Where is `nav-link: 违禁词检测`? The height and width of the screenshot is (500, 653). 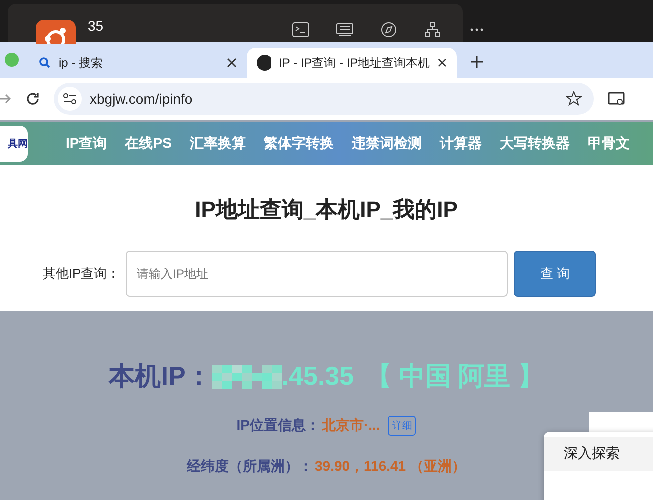
nav-link: 违禁词检测 is located at coordinates (387, 143).